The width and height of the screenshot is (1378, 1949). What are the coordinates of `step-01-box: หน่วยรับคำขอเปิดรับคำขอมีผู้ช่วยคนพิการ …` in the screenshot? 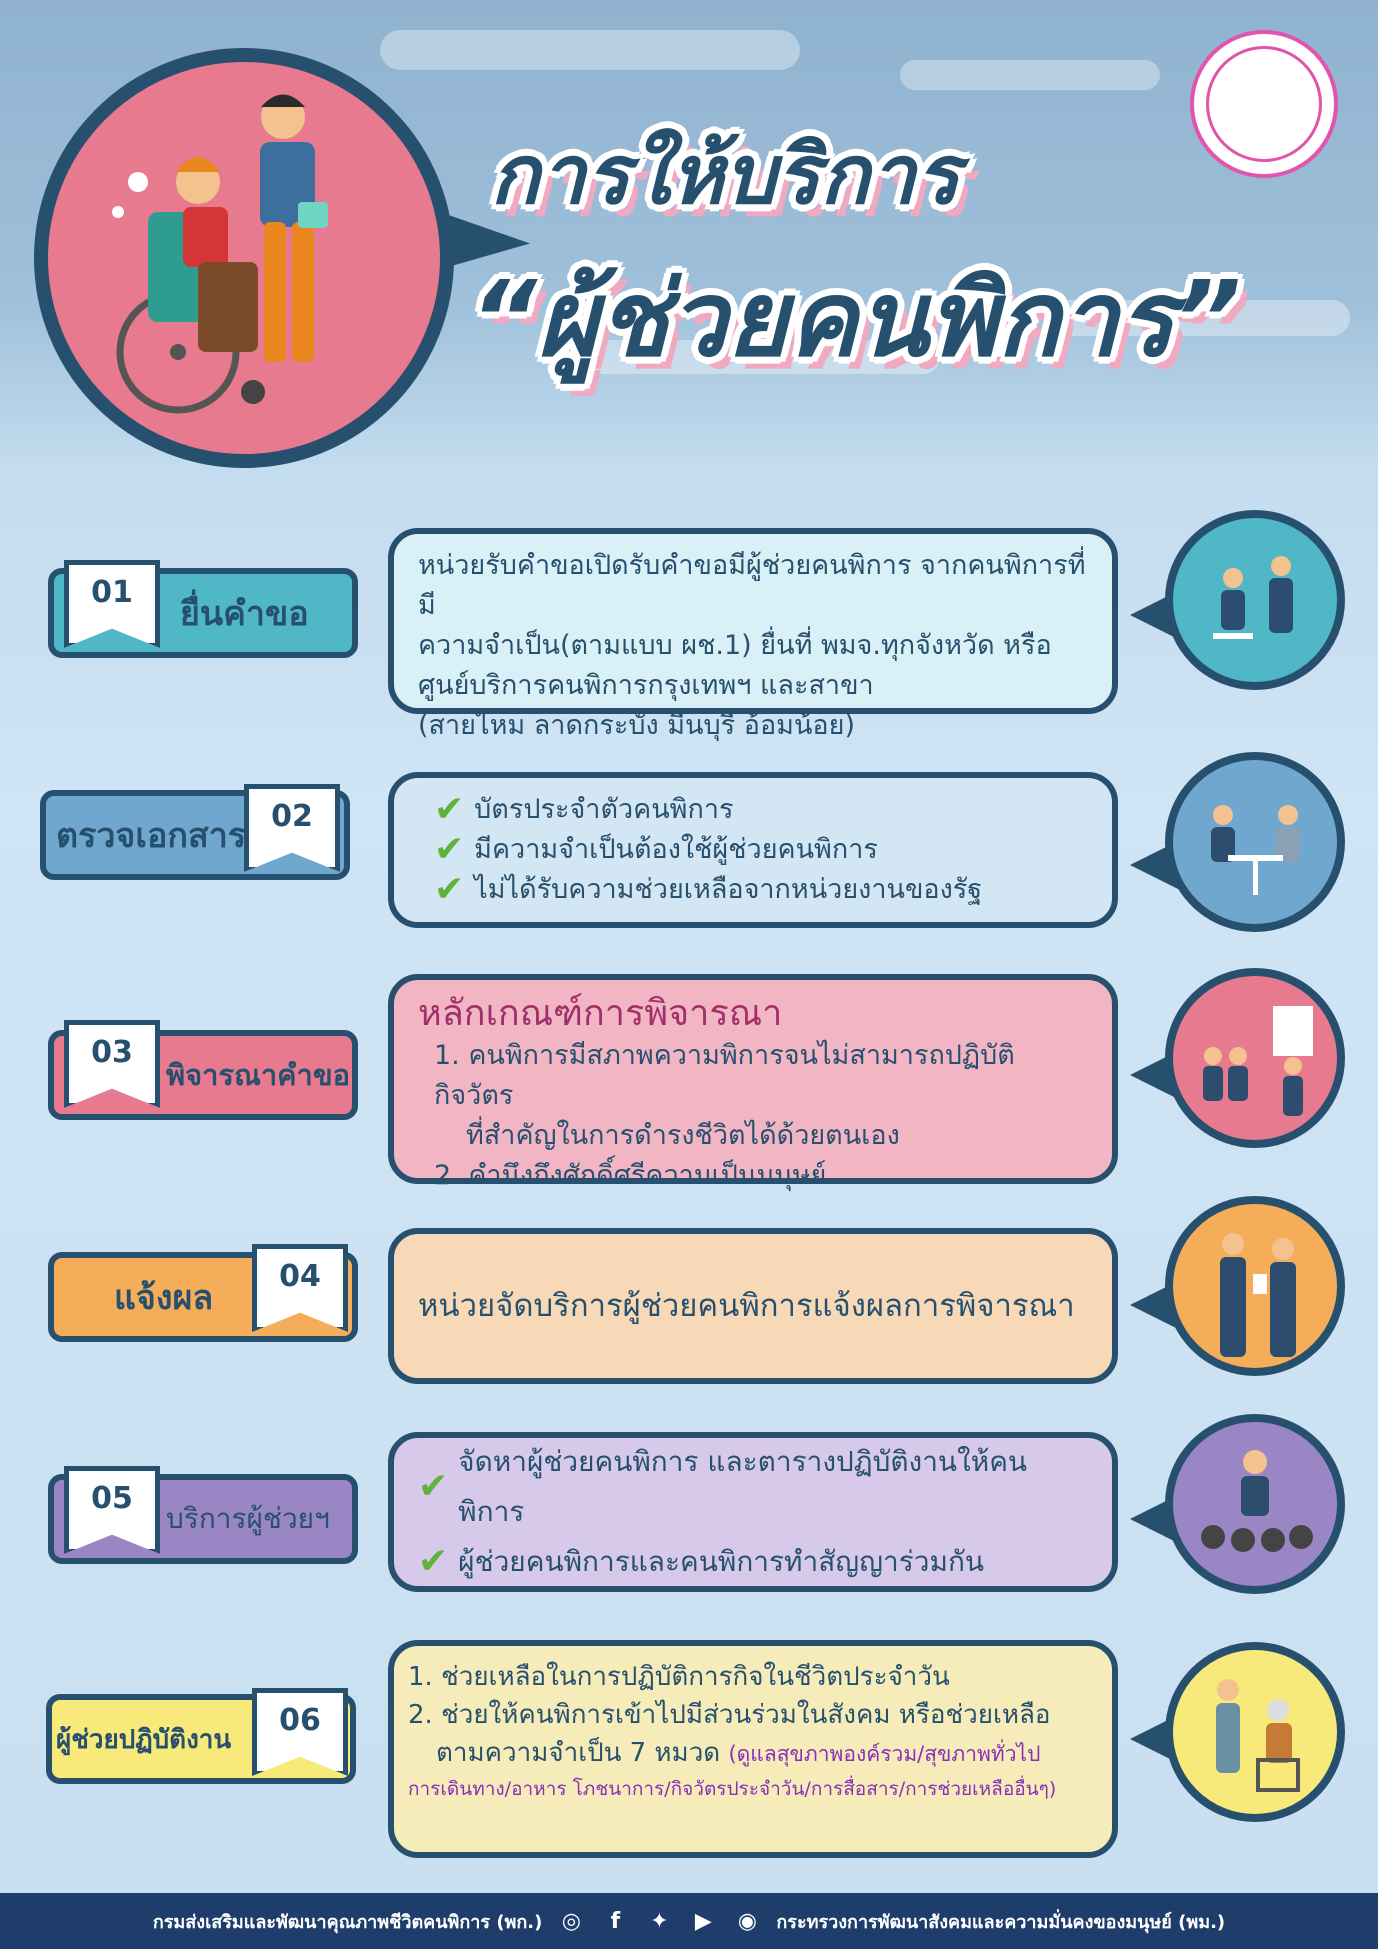 It's located at (753, 634).